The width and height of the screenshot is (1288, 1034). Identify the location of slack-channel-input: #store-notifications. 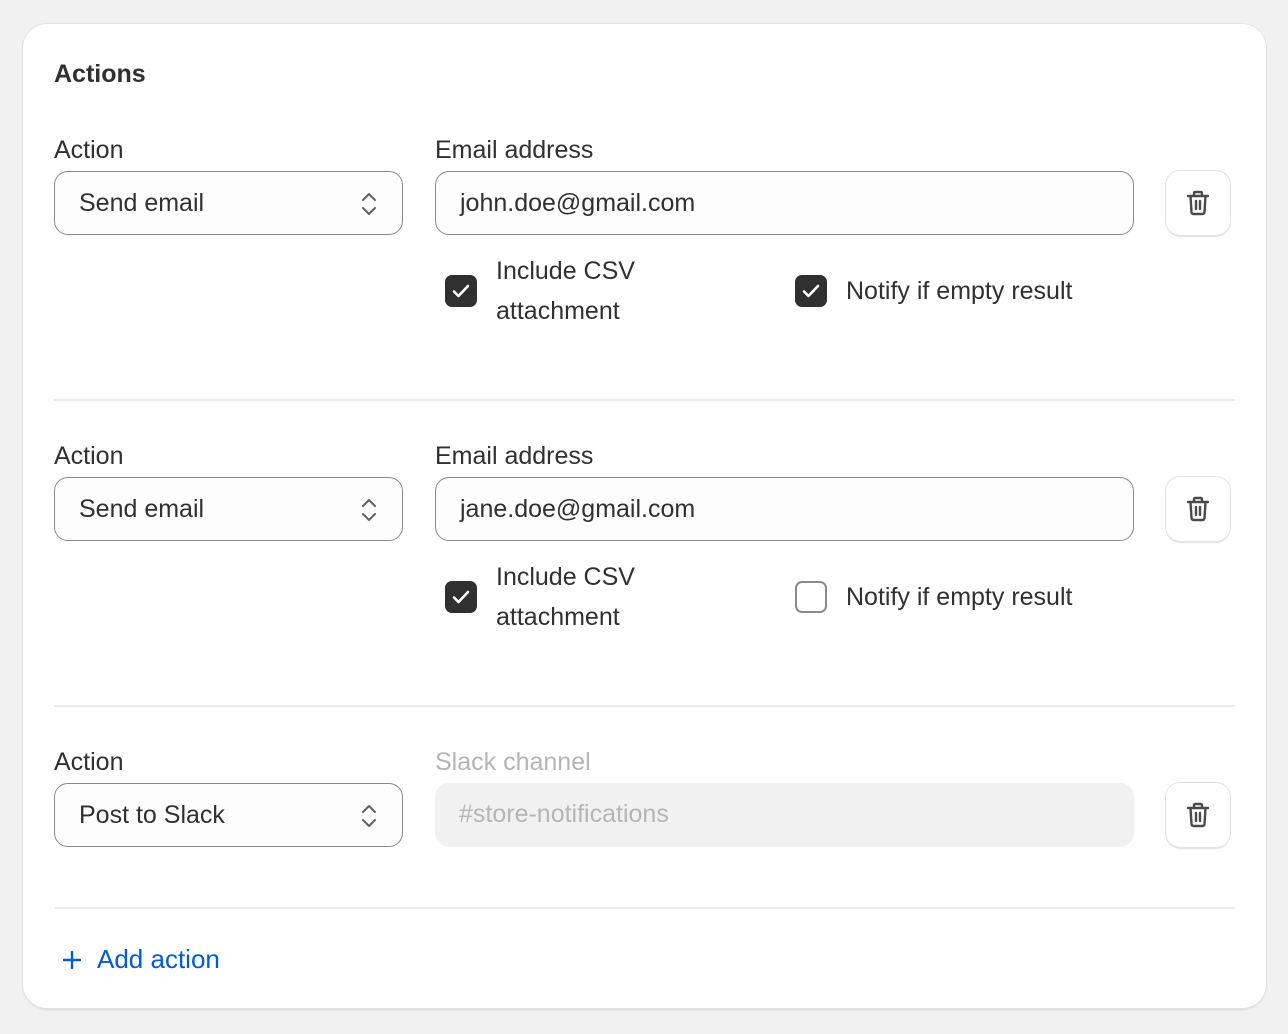
(784, 815).